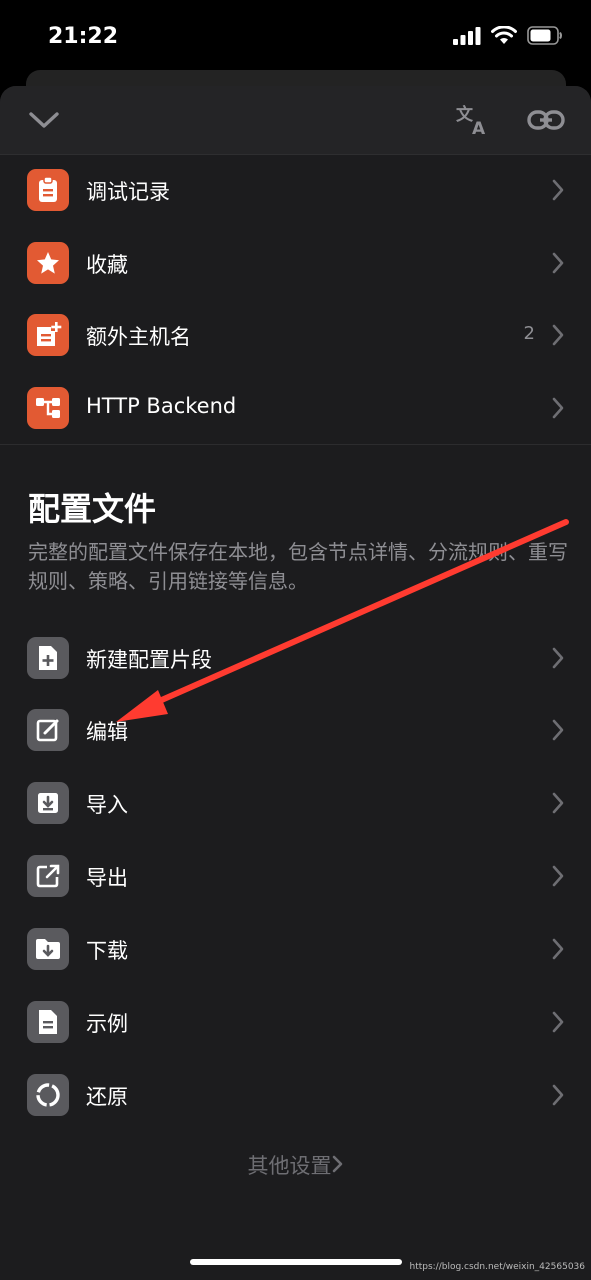 Image resolution: width=591 pixels, height=1280 pixels. I want to click on chevron-down-icon, so click(44, 120).